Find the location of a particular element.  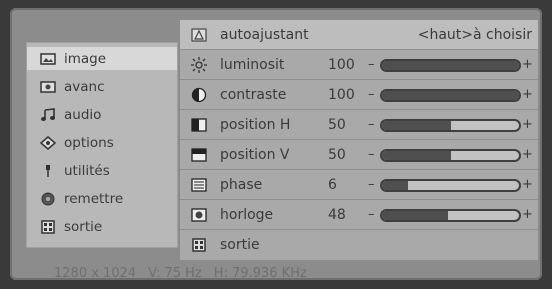

row-auto-adjust: autoajustant <haut>à choisir is located at coordinates (359, 35).